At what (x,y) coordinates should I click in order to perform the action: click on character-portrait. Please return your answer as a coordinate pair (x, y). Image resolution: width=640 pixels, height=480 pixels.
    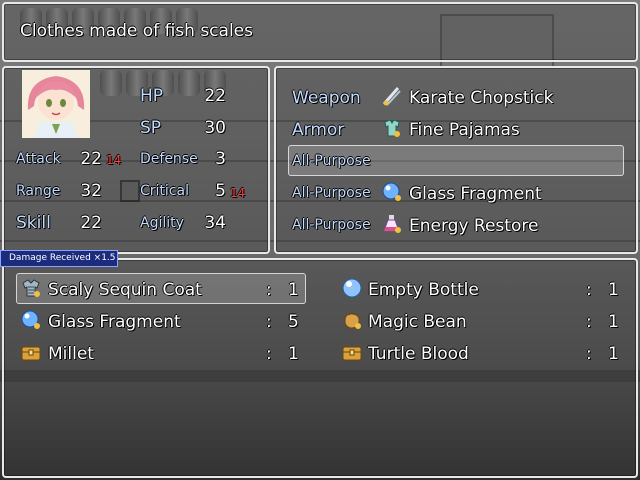
    Looking at the image, I should click on (56, 104).